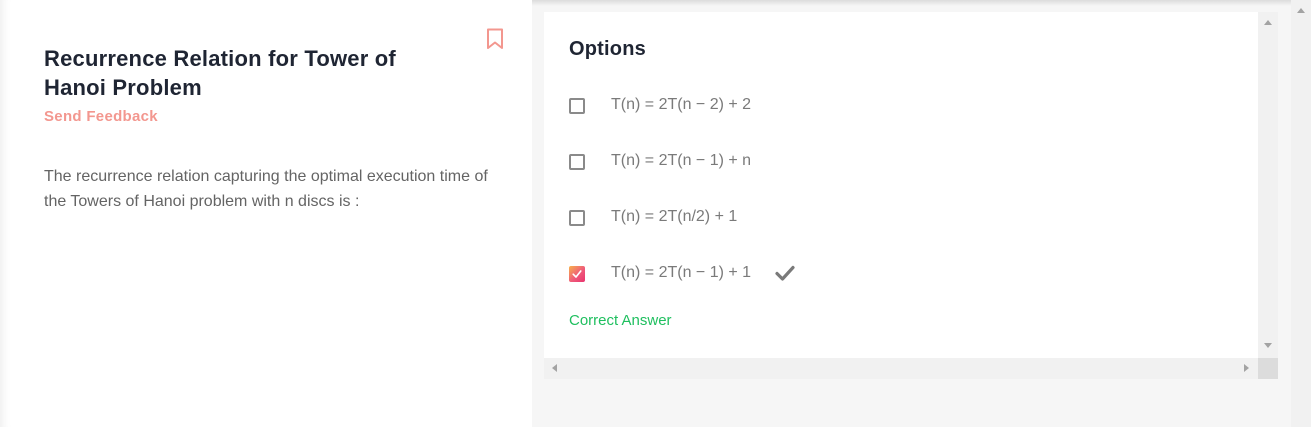  What do you see at coordinates (1268, 185) in the screenshot?
I see `options-vertical-scrollbar` at bounding box center [1268, 185].